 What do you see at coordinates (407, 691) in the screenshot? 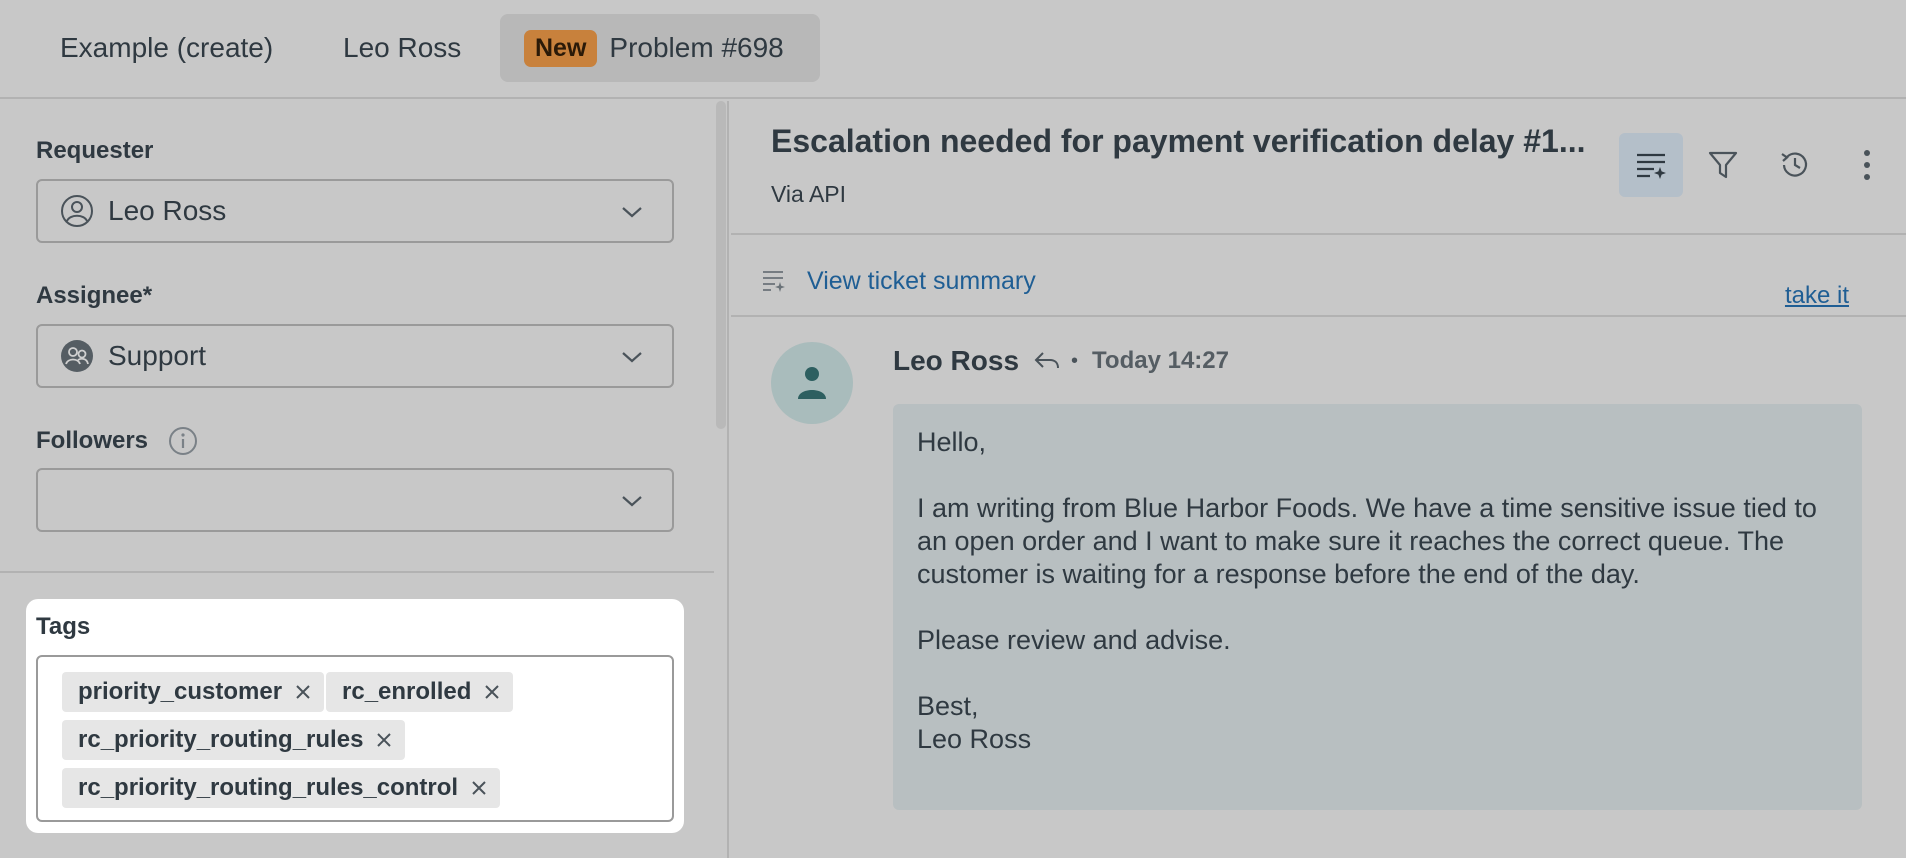
I see `tag-label: rc_enrolled` at bounding box center [407, 691].